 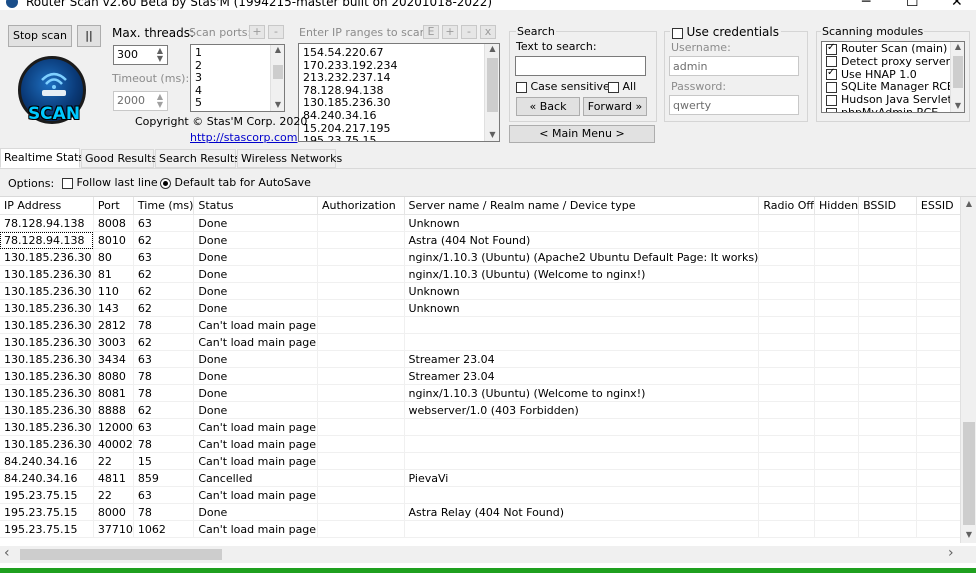 What do you see at coordinates (140, 101) in the screenshot?
I see `timeout-input: 2000 ▲ ▼` at bounding box center [140, 101].